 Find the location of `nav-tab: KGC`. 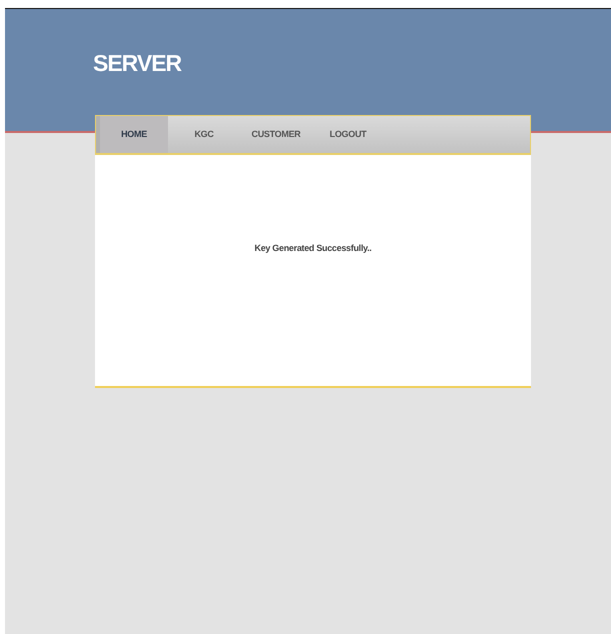

nav-tab: KGC is located at coordinates (204, 134).